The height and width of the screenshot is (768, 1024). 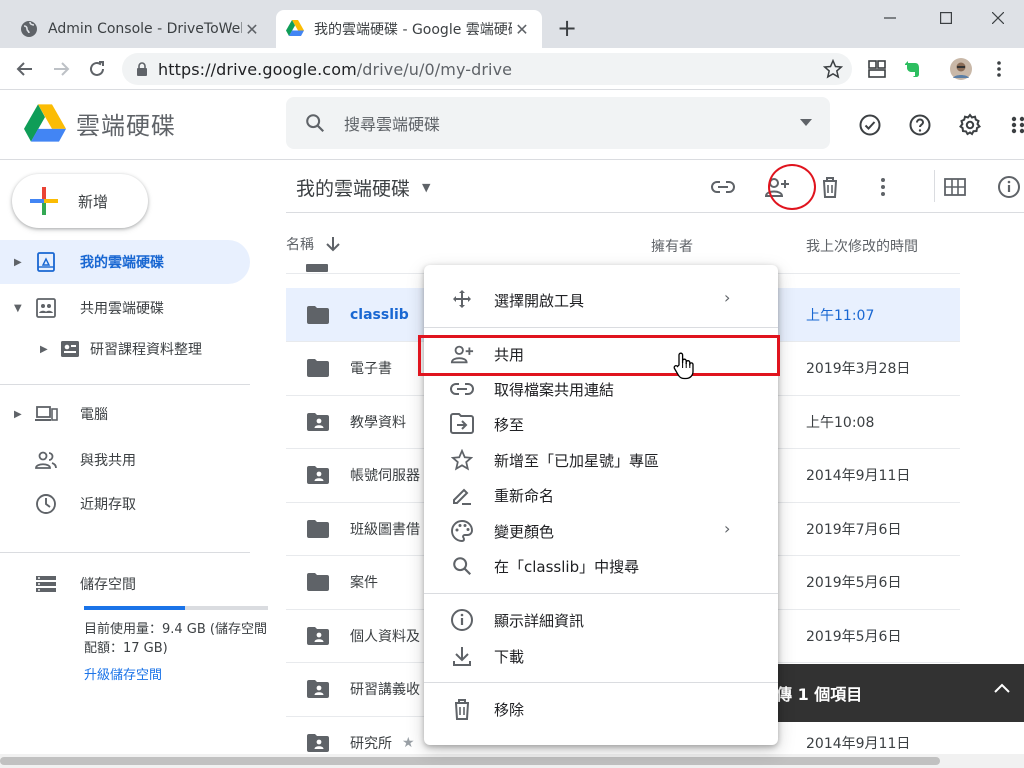 I want to click on more-actions-icon, so click(x=883, y=187).